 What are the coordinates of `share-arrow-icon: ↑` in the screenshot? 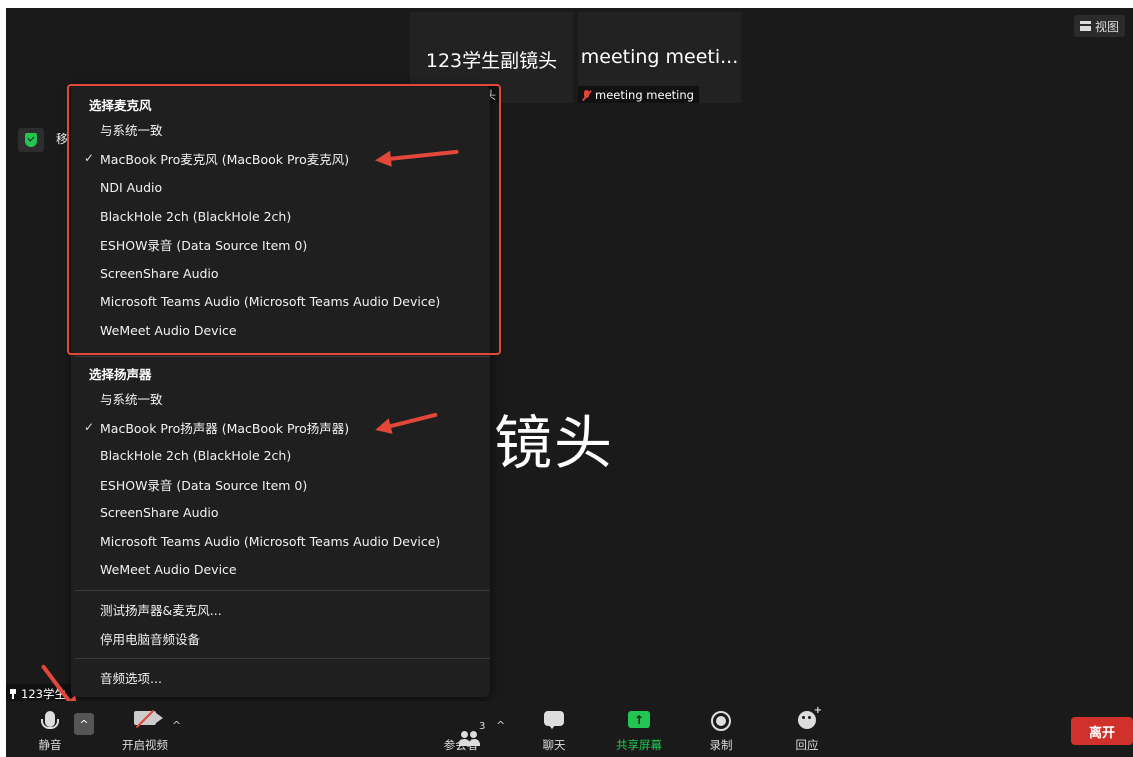 It's located at (639, 719).